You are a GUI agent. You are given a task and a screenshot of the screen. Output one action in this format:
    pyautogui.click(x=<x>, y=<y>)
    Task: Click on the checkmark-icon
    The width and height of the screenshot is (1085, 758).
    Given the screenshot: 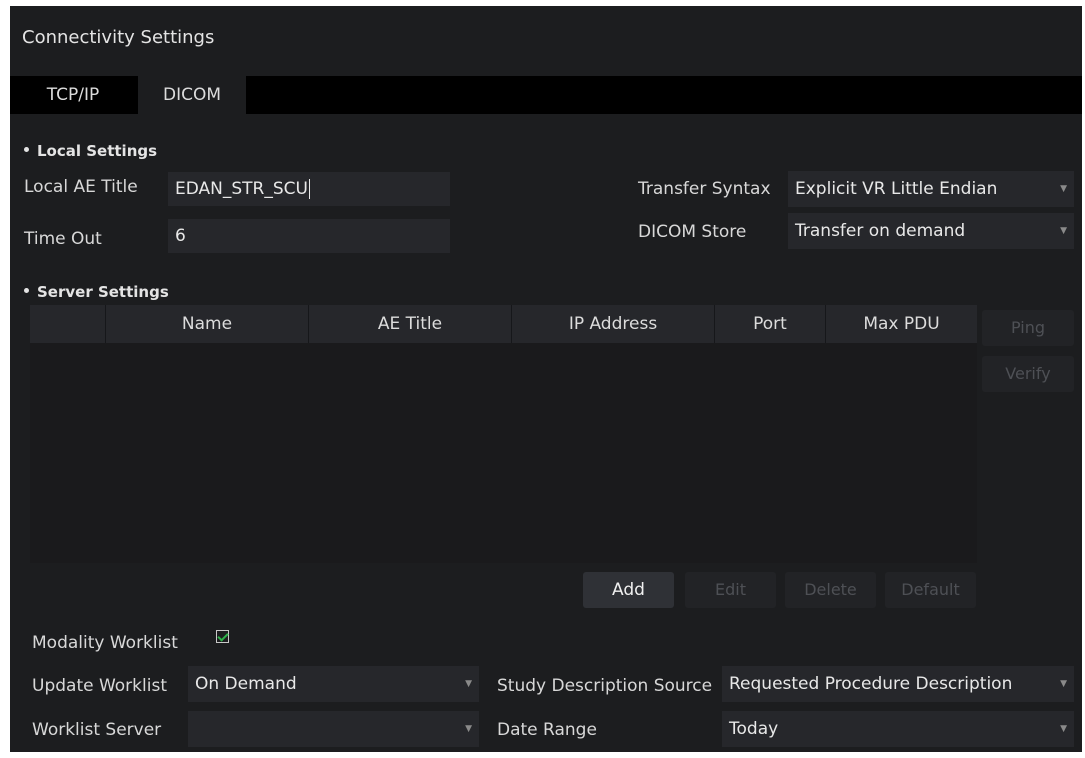 What is the action you would take?
    pyautogui.click(x=223, y=636)
    